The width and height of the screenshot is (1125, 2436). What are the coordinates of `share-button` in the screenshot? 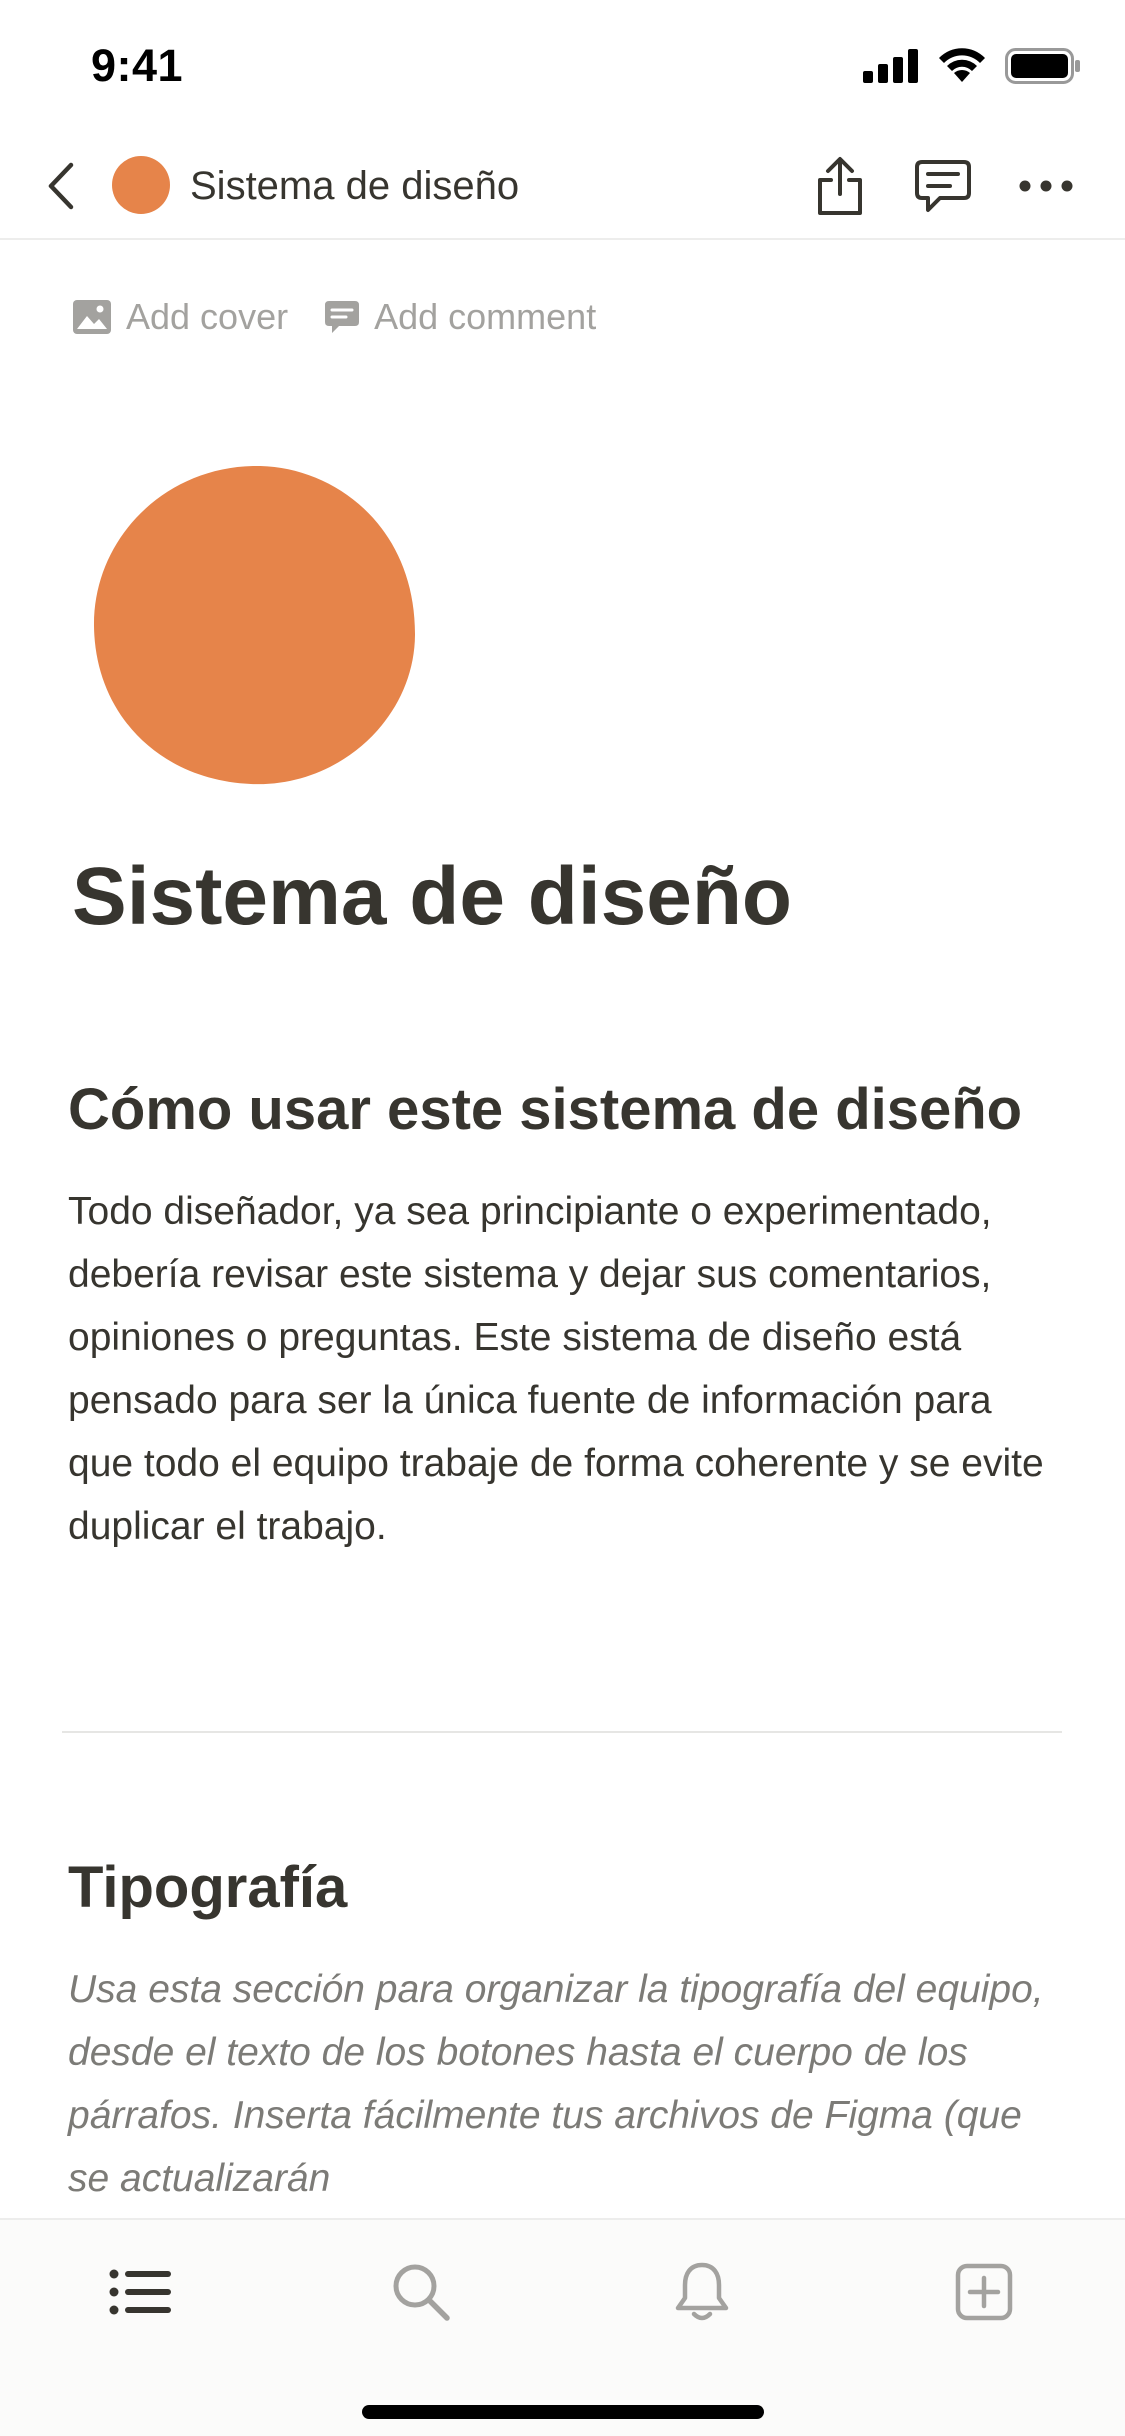 It's located at (840, 186).